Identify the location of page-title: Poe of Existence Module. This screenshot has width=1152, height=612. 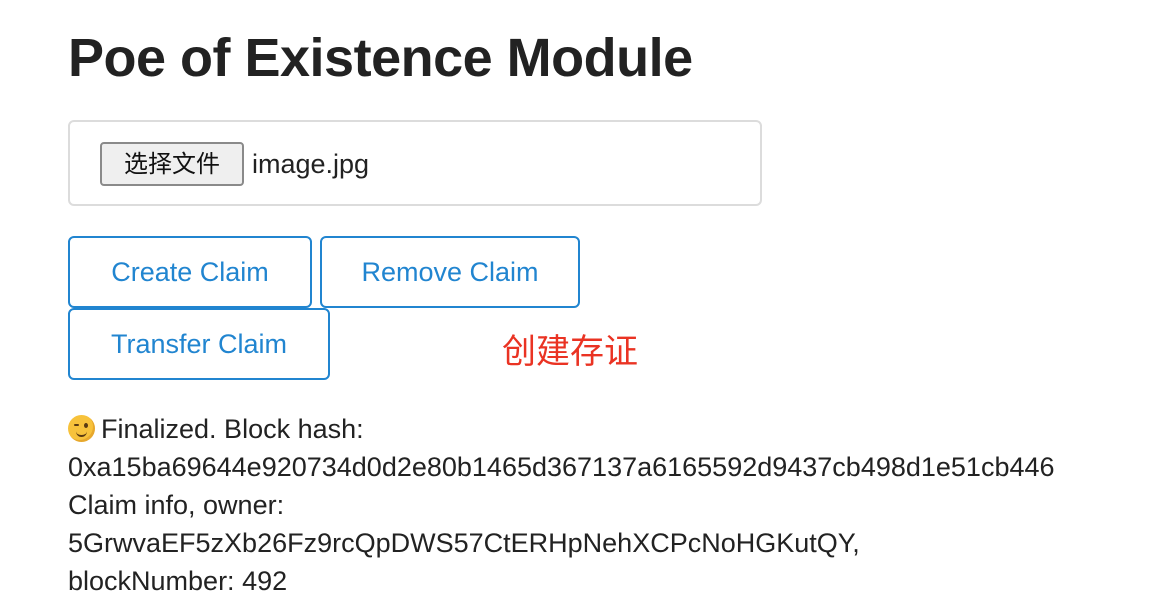
(380, 58).